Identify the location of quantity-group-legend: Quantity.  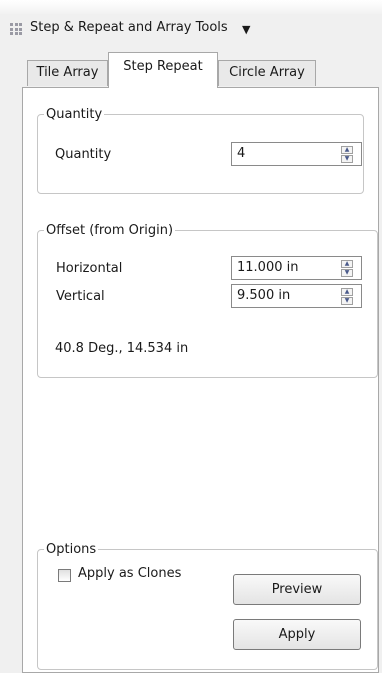
(74, 114).